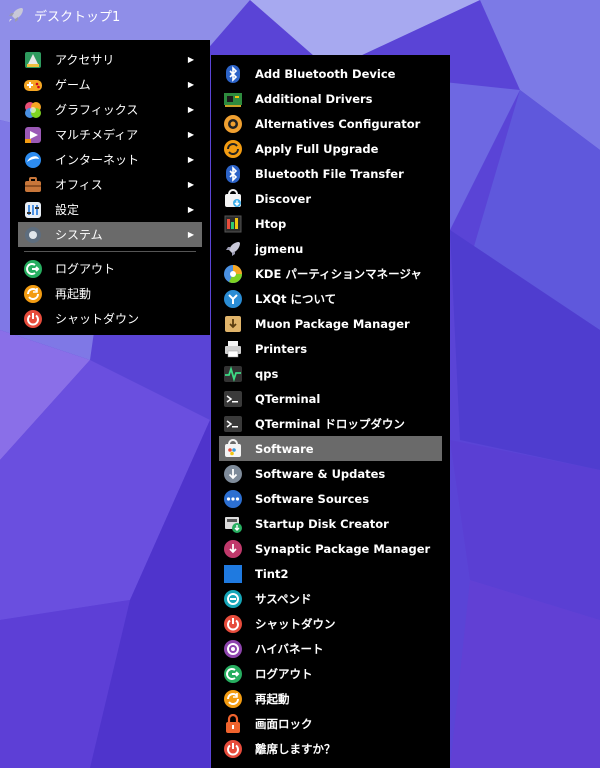 The image size is (600, 768). I want to click on system-item-software-updates: Software & Updates, so click(330, 473).